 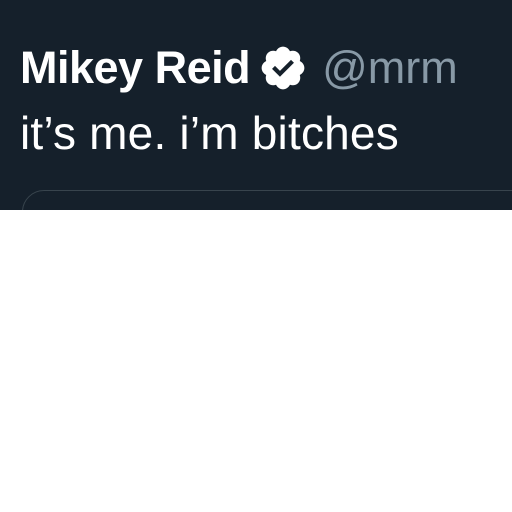 I want to click on author-display-name: Mikey Reid, so click(x=135, y=68).